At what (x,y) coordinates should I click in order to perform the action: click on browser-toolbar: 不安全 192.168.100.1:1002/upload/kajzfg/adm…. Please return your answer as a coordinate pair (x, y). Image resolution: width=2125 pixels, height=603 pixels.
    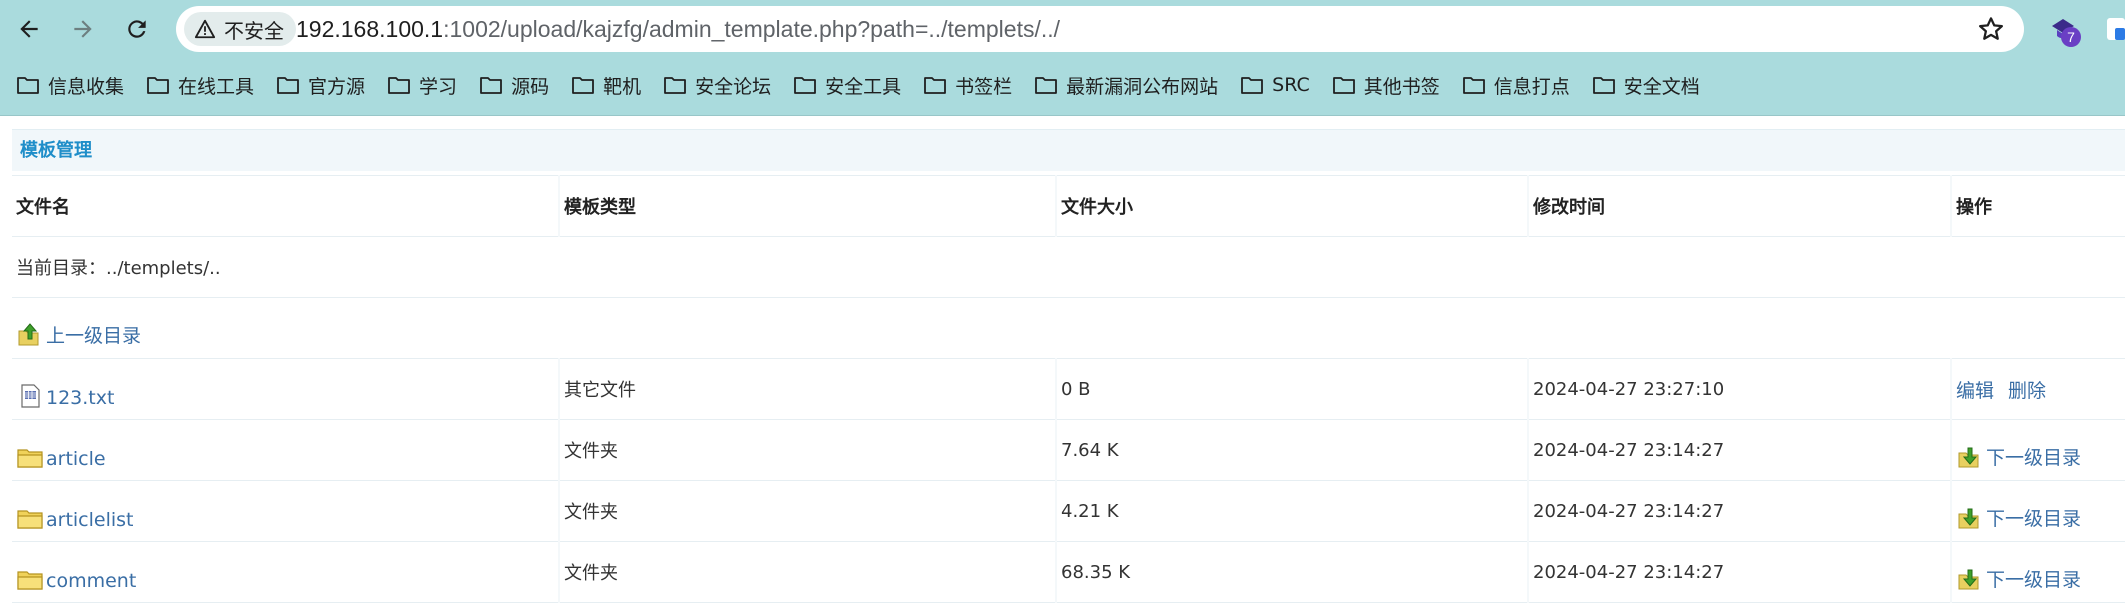
    Looking at the image, I should click on (1062, 29).